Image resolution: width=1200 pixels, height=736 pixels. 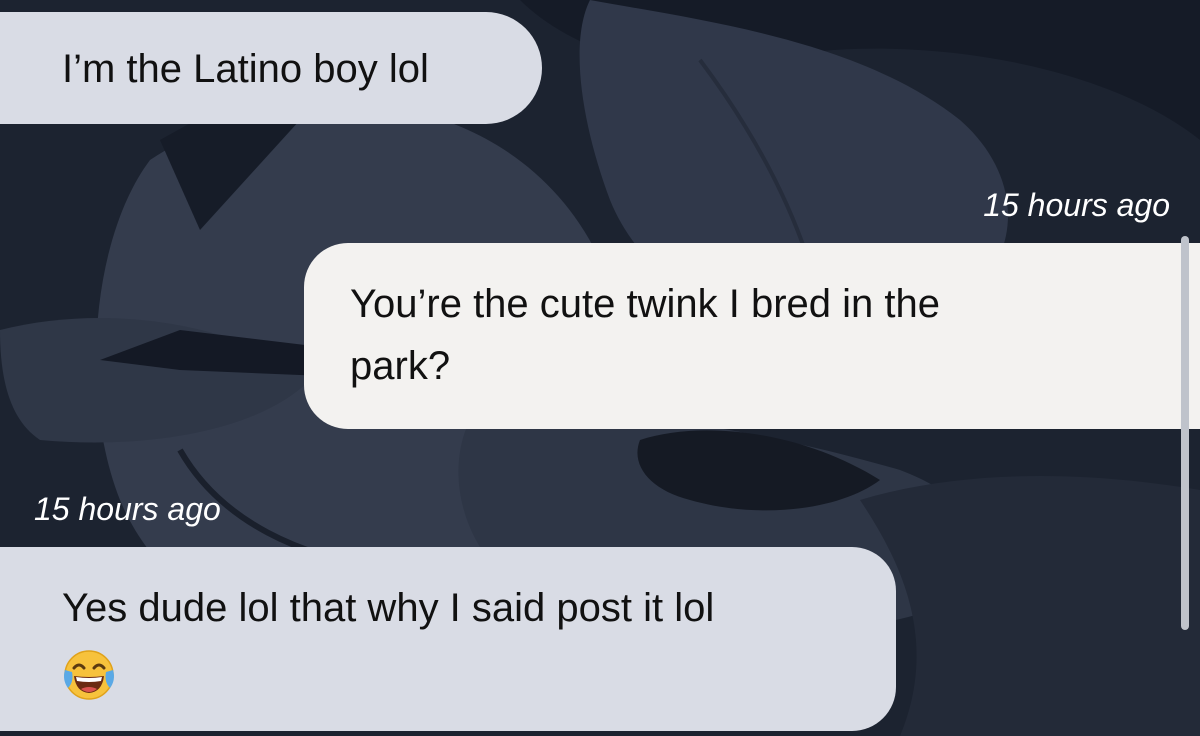 I want to click on scrollbar, so click(x=1185, y=433).